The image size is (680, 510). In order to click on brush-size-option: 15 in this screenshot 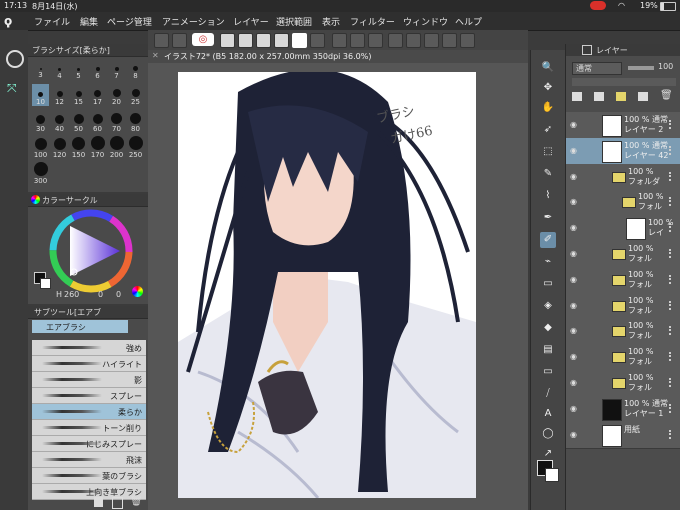, I will do `click(78, 95)`.